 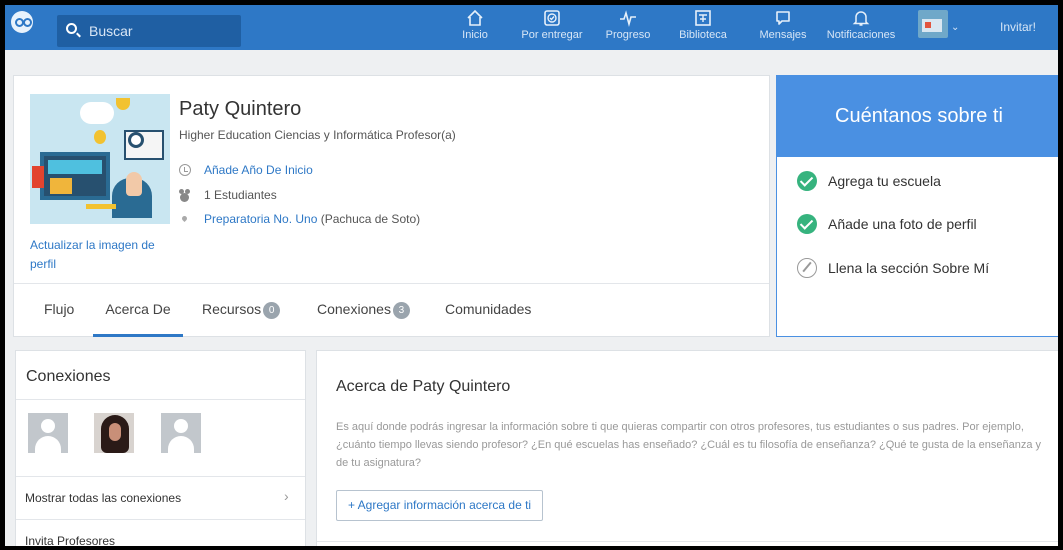 What do you see at coordinates (240, 109) in the screenshot?
I see `profile-name: Paty Quintero` at bounding box center [240, 109].